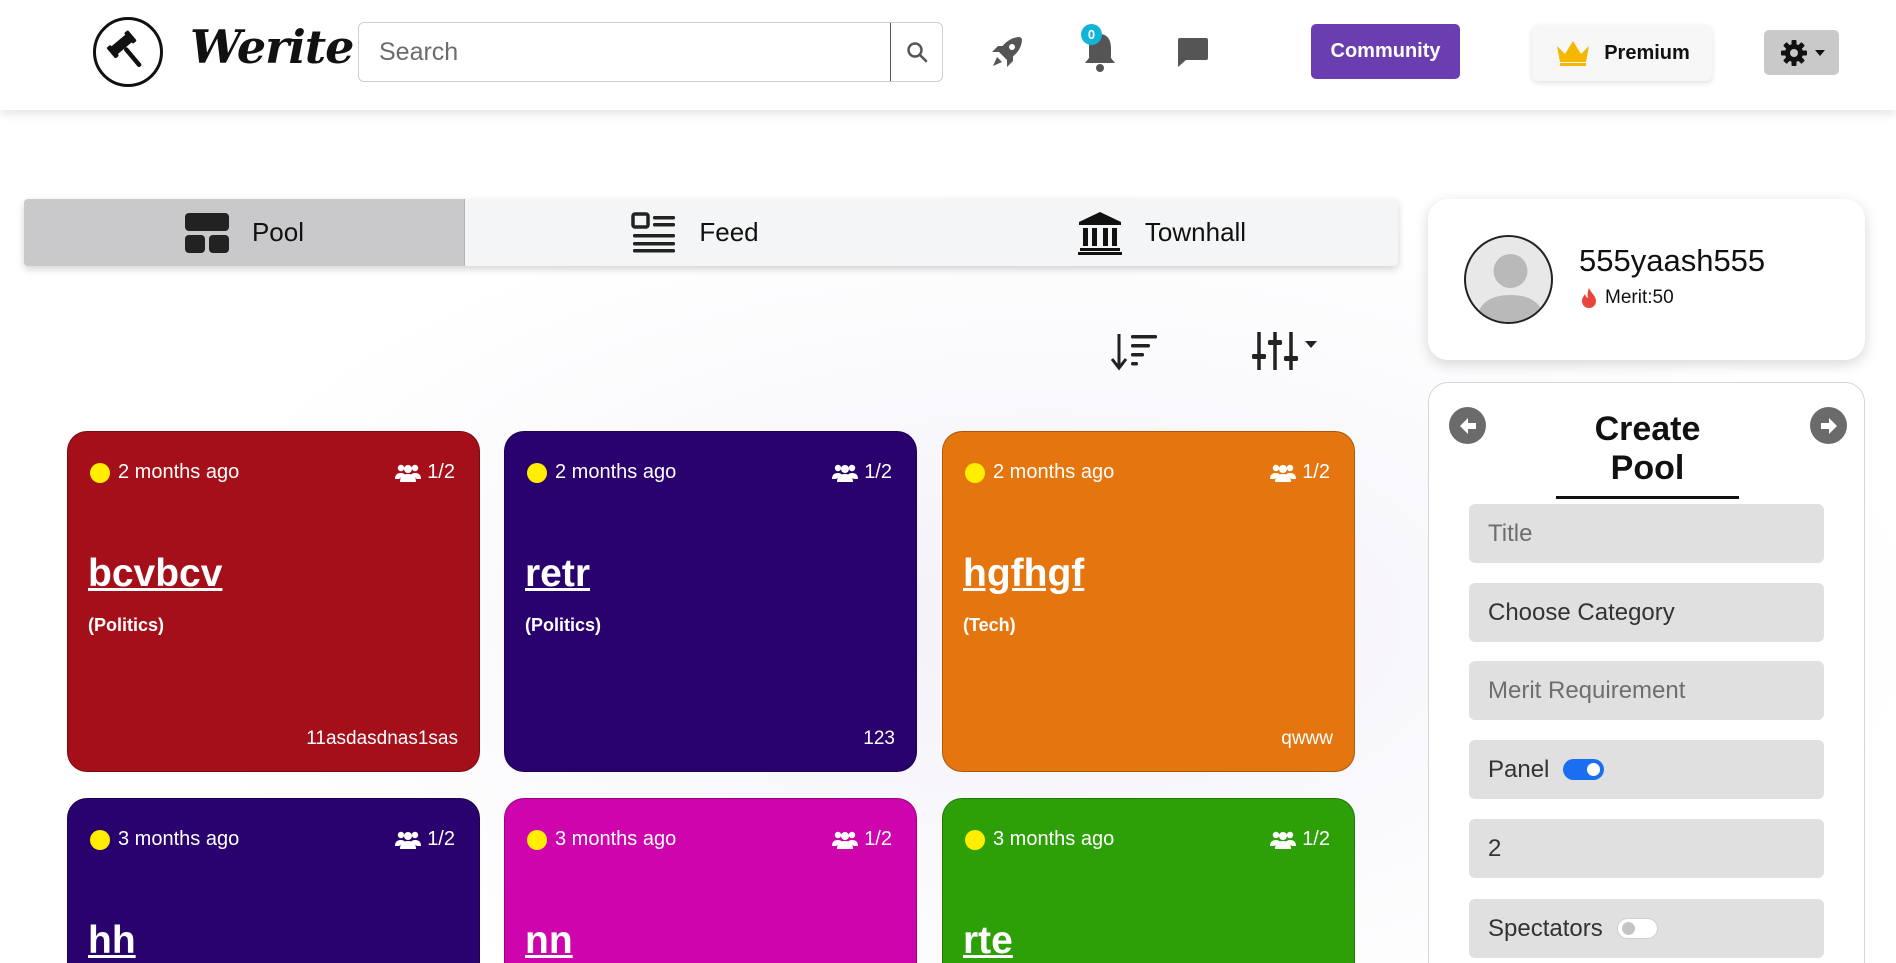  I want to click on arrow-right-icon, so click(1828, 425).